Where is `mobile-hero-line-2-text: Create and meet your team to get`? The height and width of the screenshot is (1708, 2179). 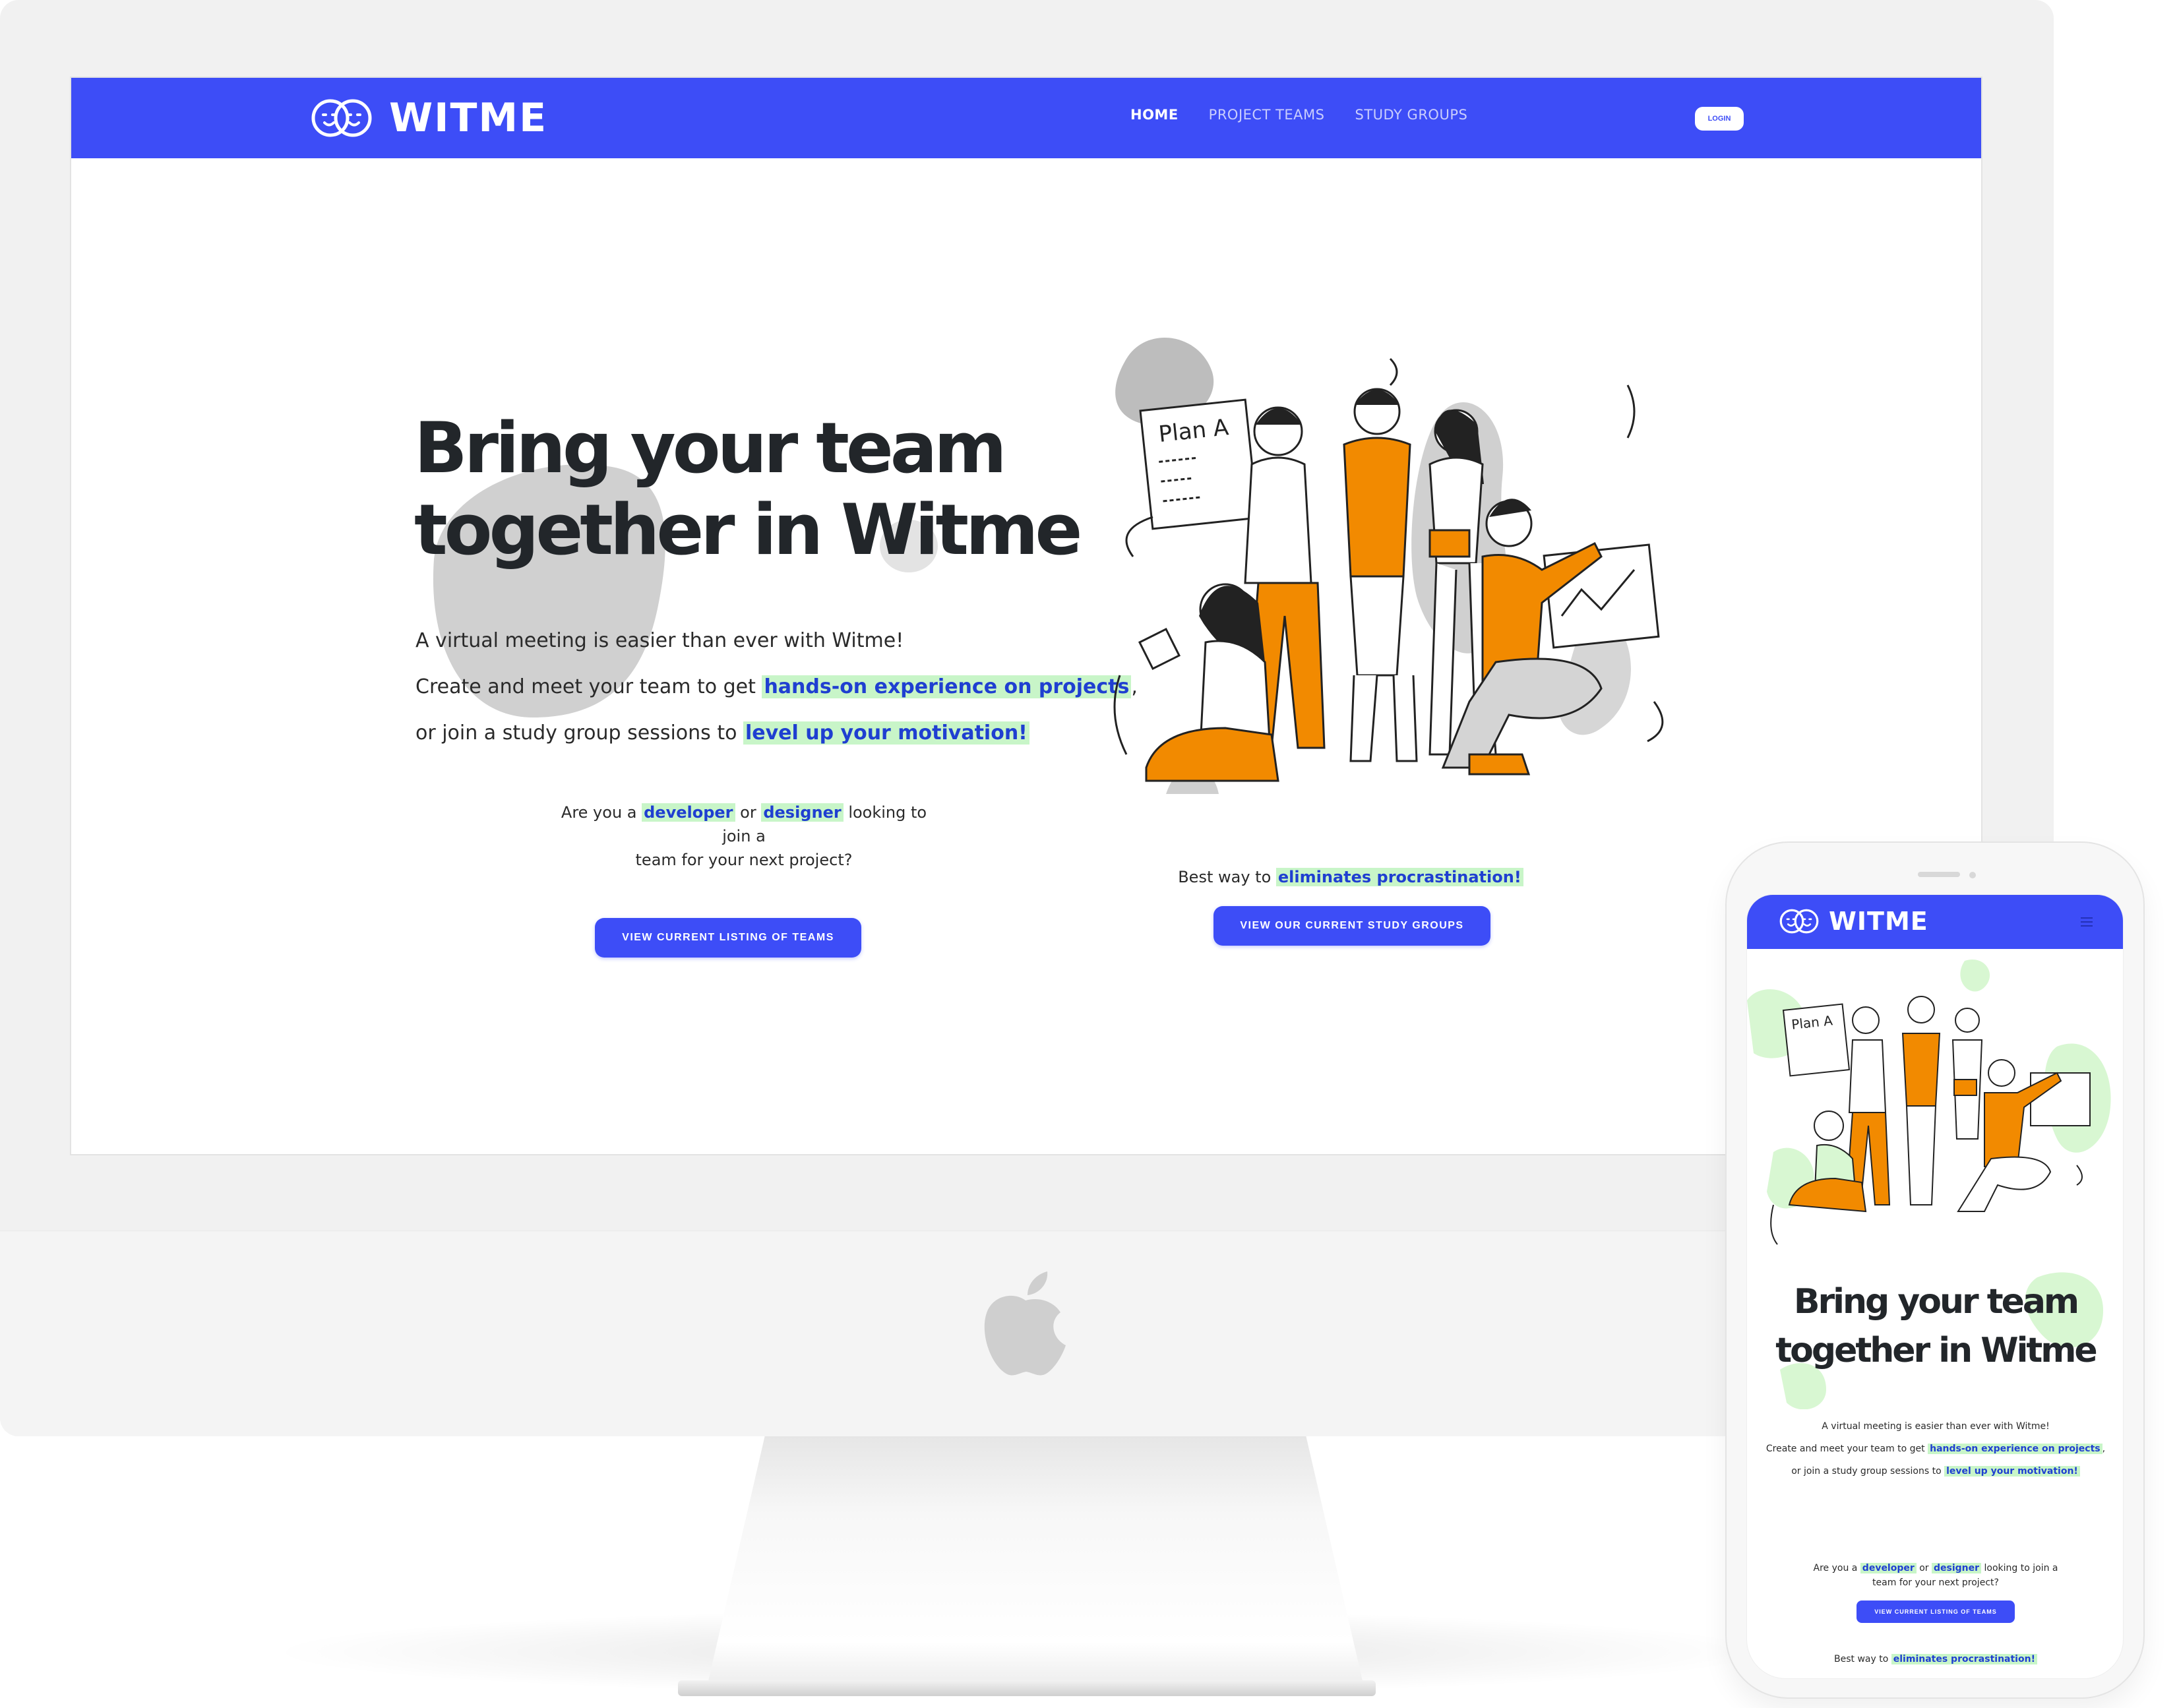 mobile-hero-line-2-text: Create and meet your team to get is located at coordinates (1846, 1449).